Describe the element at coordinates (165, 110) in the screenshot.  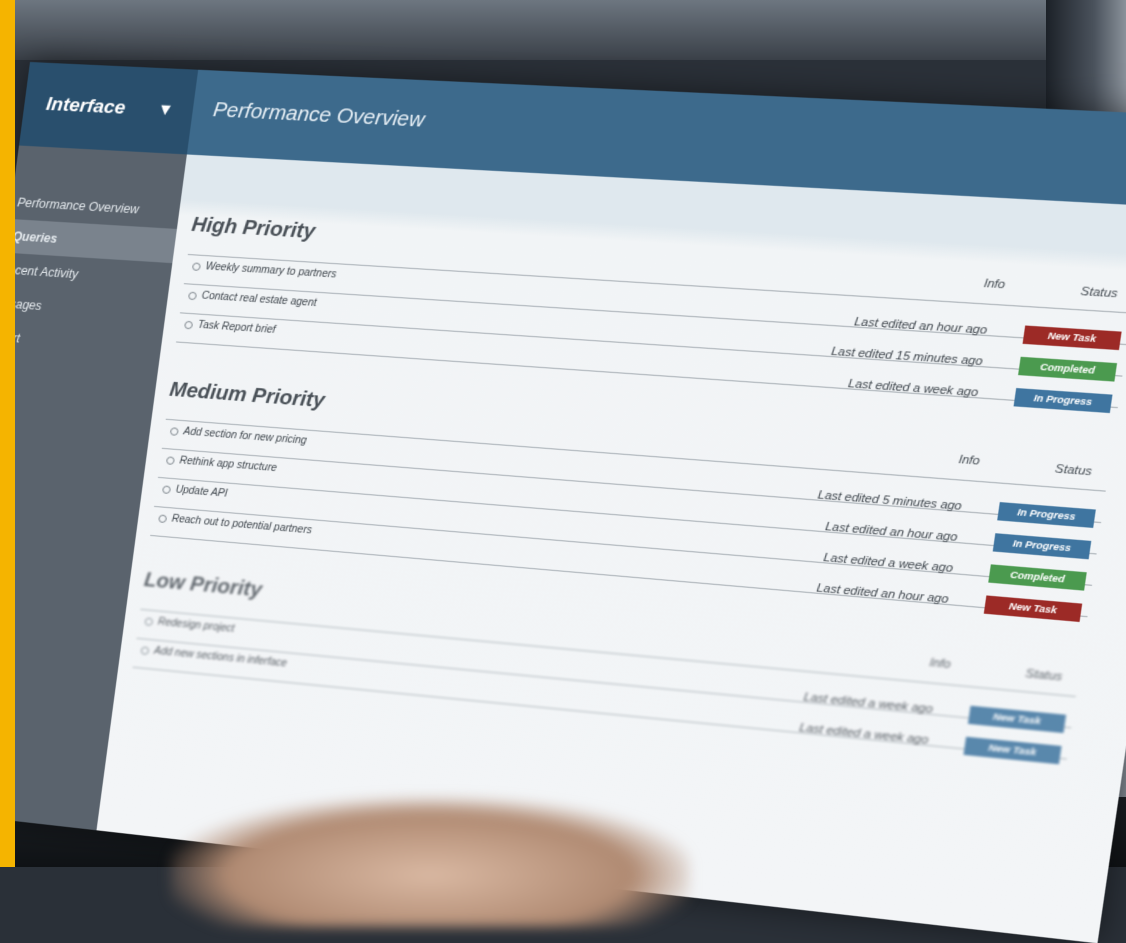
I see `caret-down-icon: ▼` at that location.